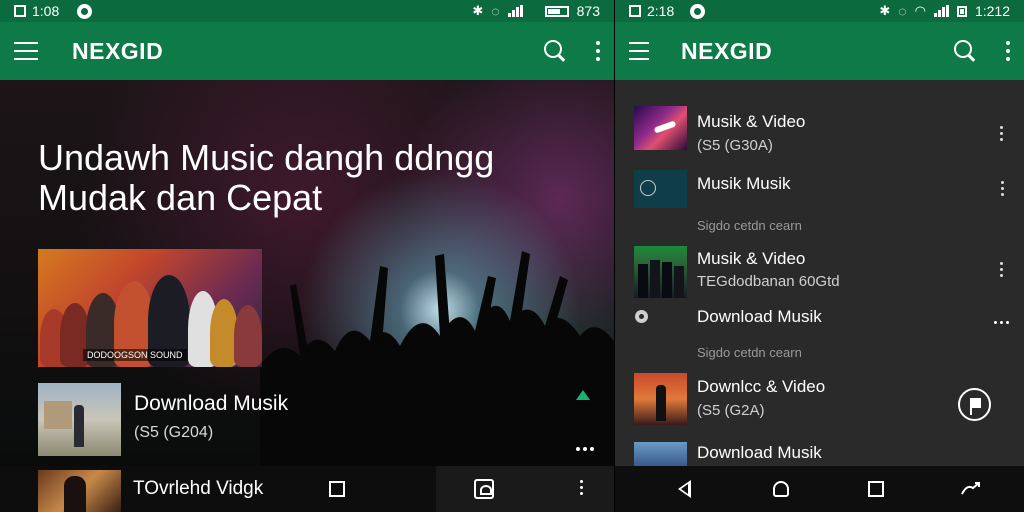  I want to click on list-item-title: Musik Musik, so click(744, 184).